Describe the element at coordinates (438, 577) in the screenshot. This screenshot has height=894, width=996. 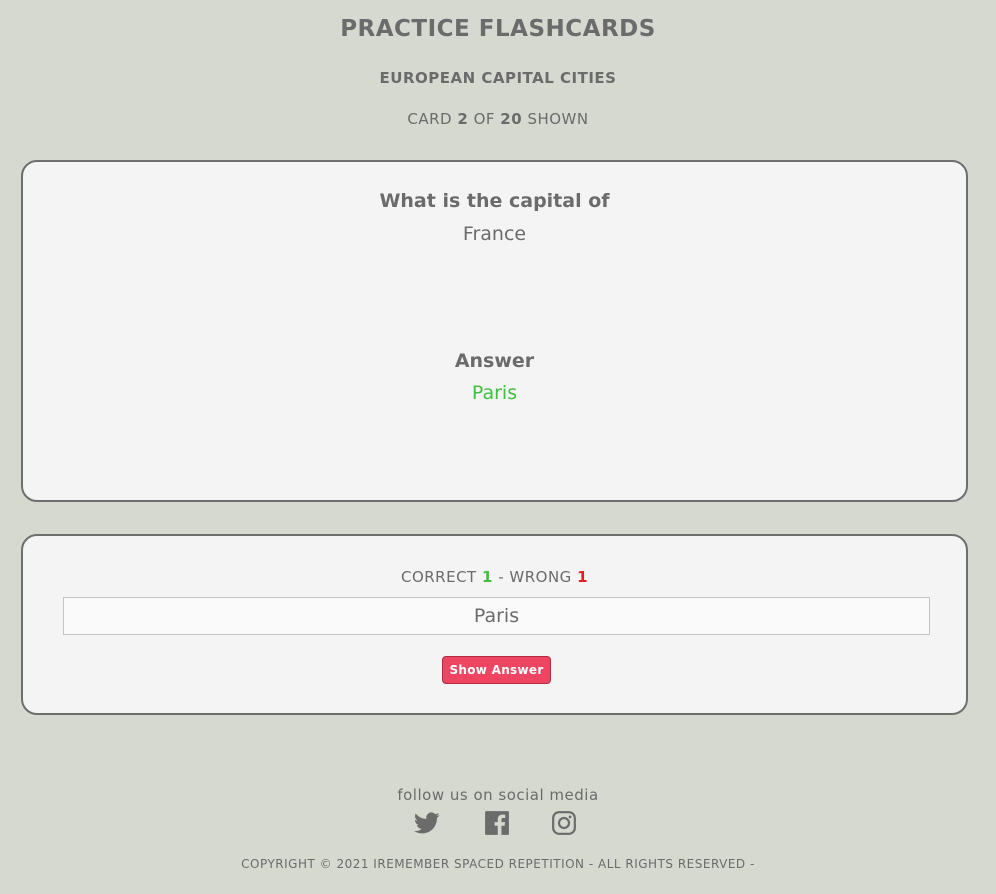
I see `correct-label: CORRECT` at that location.